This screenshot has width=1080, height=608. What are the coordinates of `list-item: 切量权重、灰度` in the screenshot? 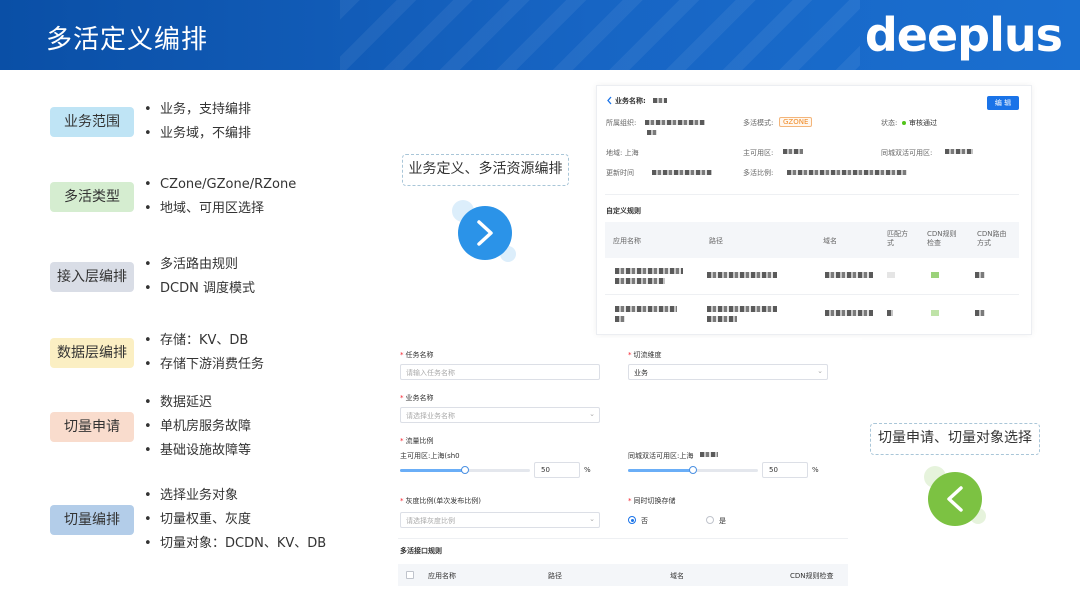 It's located at (235, 520).